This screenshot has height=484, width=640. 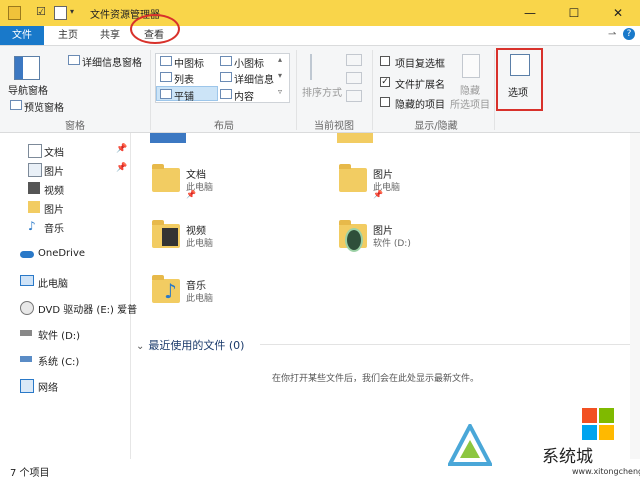 I want to click on tile-documents: 文档 此电脑 📌, so click(x=235, y=185).